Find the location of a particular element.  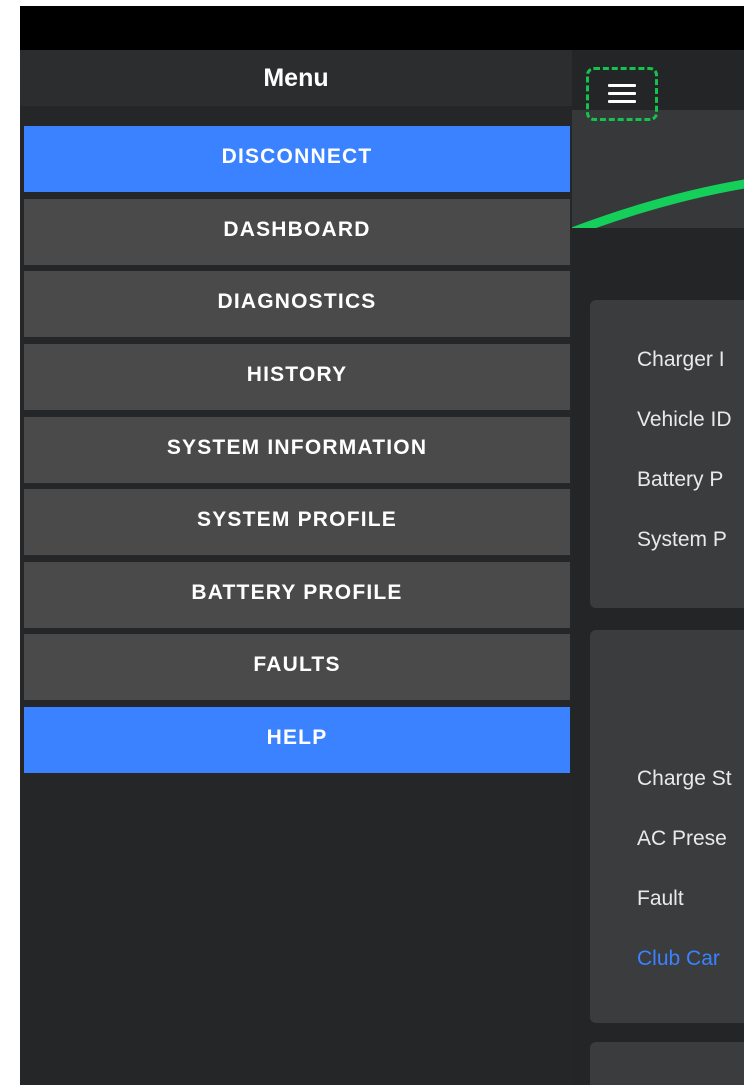

hamburger-menu-icon is located at coordinates (622, 94).